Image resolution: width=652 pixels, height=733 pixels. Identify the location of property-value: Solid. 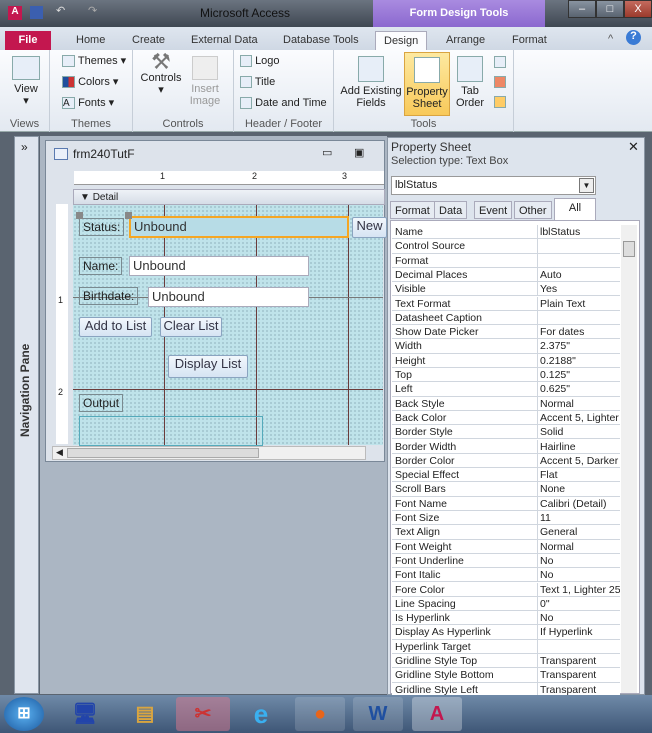
(580, 432).